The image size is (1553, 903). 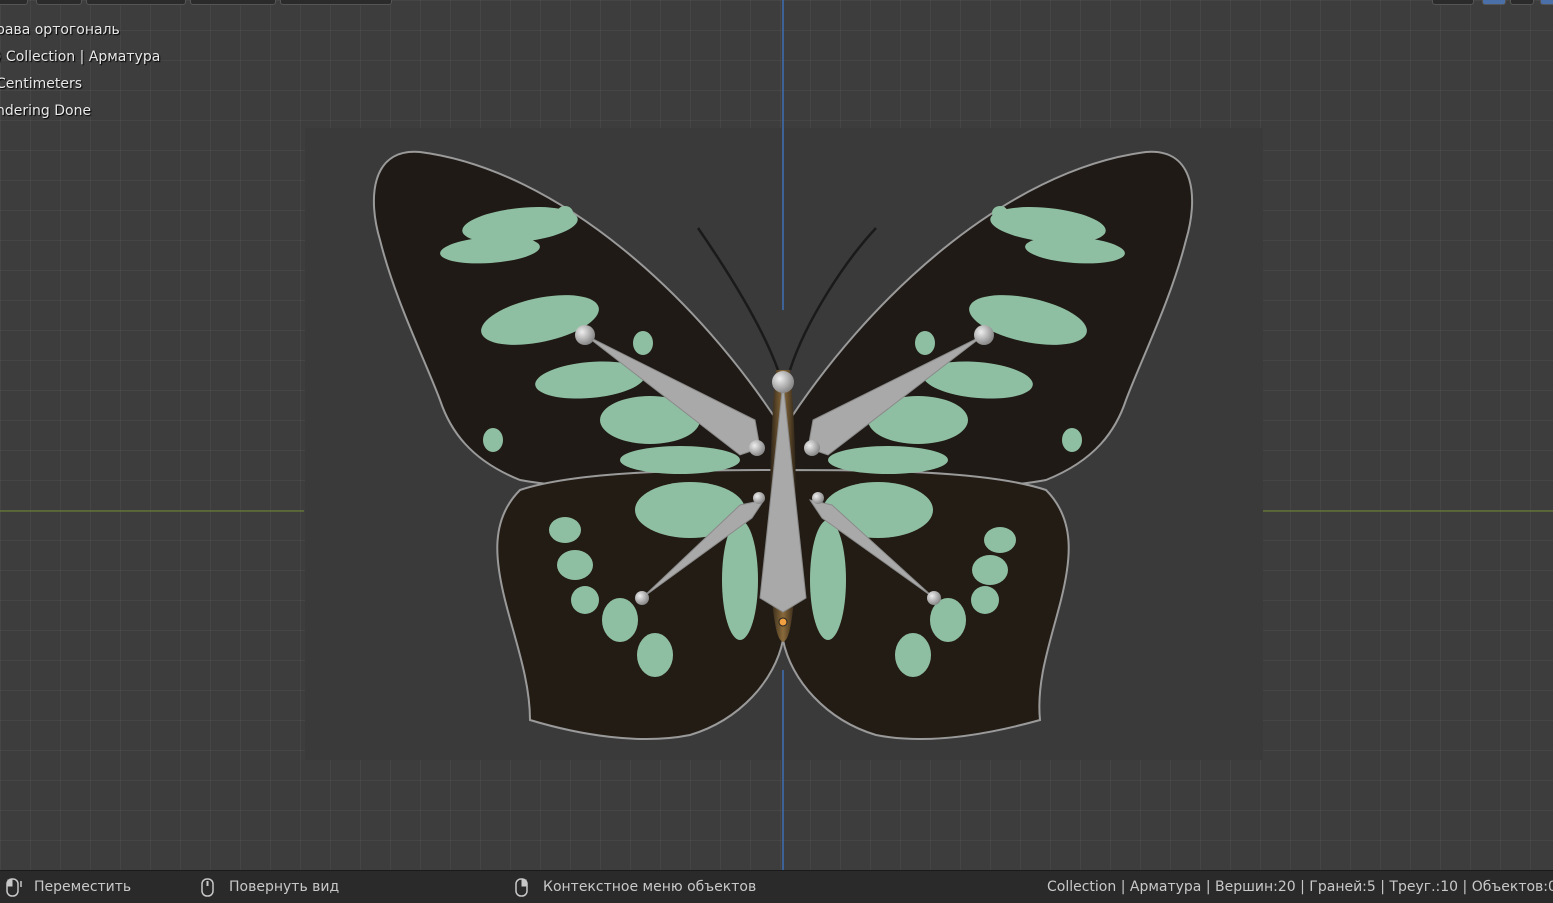 What do you see at coordinates (83, 887) in the screenshot?
I see `hint-move: Переместить` at bounding box center [83, 887].